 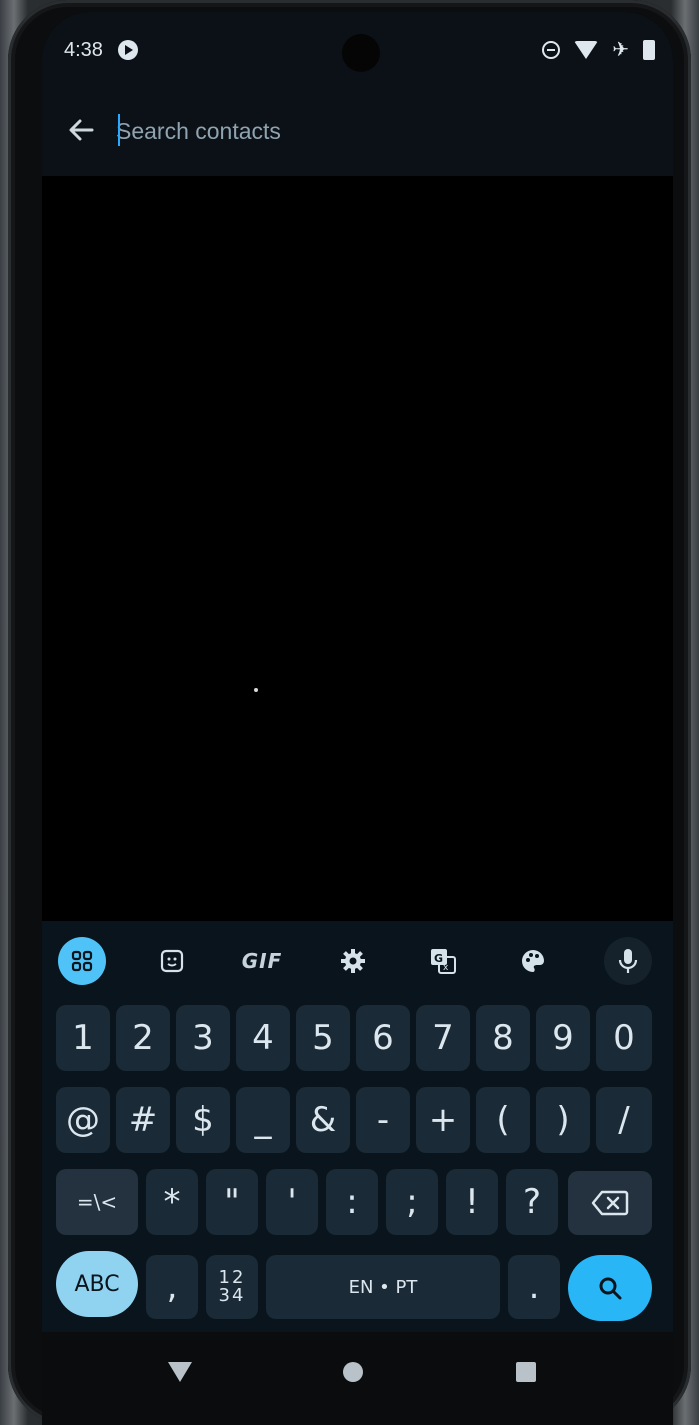 What do you see at coordinates (172, 1202) in the screenshot?
I see `key-asterisk: *` at bounding box center [172, 1202].